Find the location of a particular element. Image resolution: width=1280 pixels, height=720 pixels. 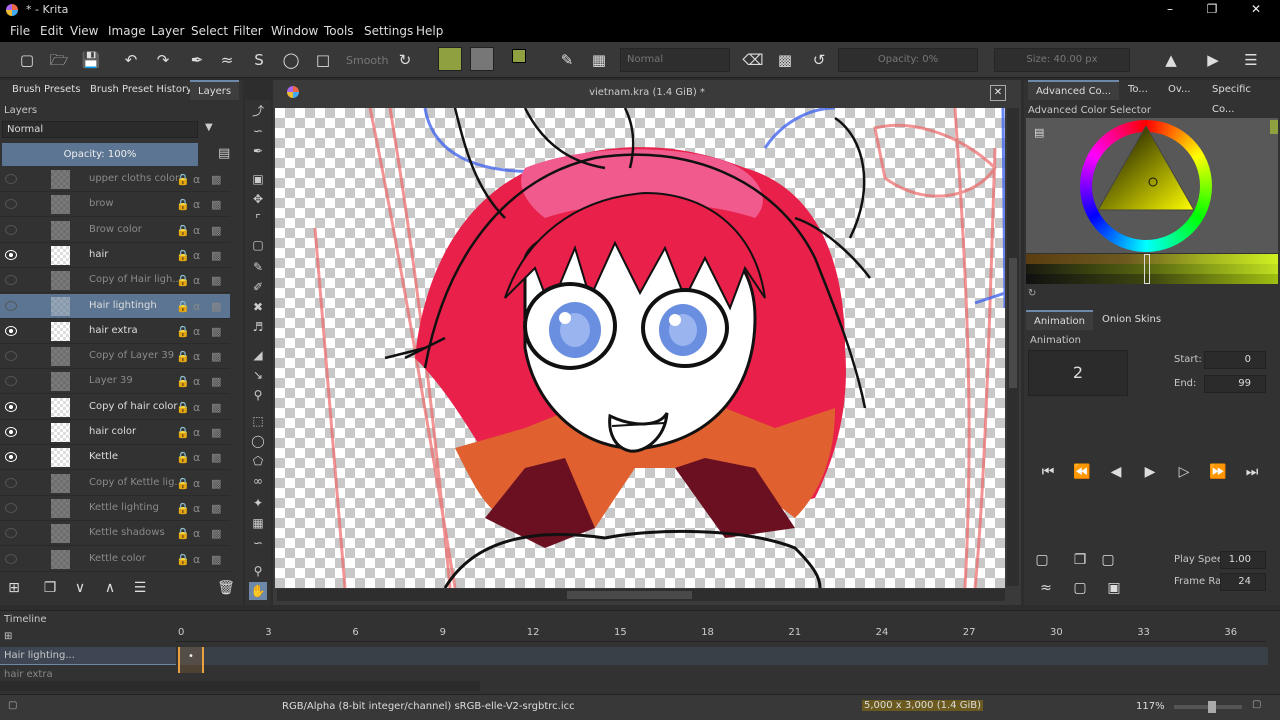

move-tool-icon: ✥ is located at coordinates (258, 199).